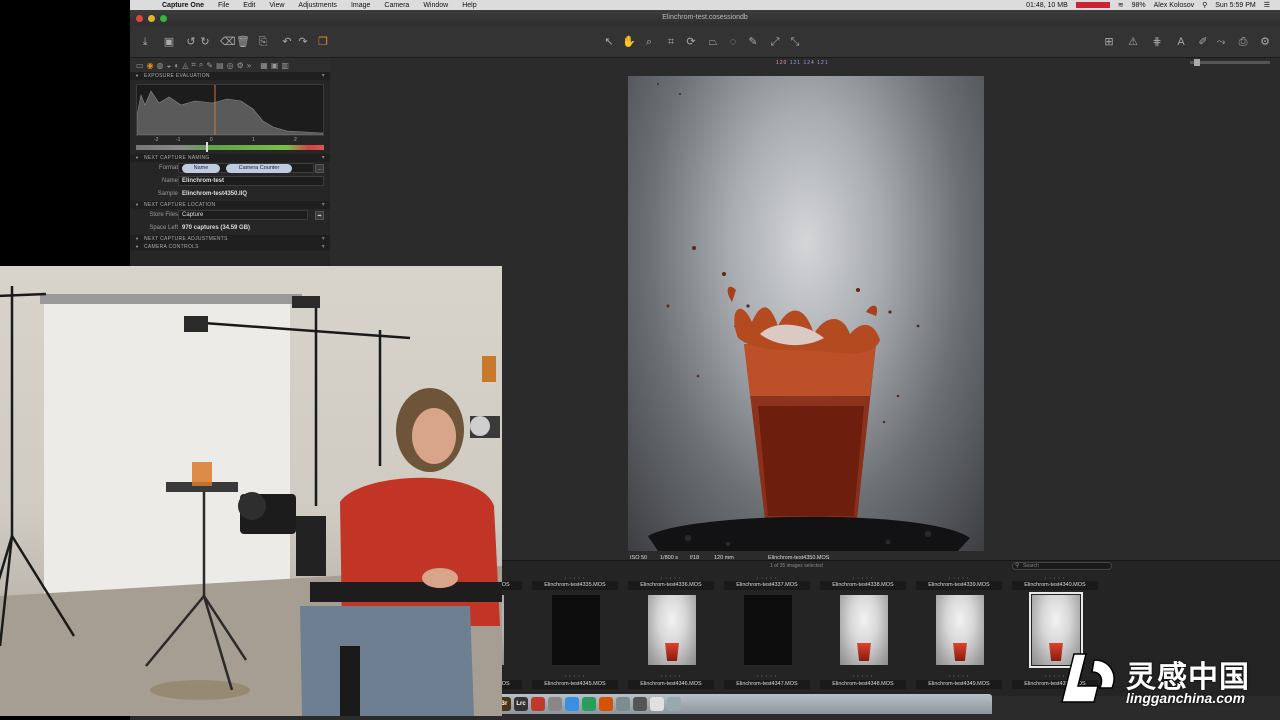 Image resolution: width=1280 pixels, height=720 pixels. What do you see at coordinates (521, 704) in the screenshot?
I see `dock-app-icon: Lrc` at bounding box center [521, 704].